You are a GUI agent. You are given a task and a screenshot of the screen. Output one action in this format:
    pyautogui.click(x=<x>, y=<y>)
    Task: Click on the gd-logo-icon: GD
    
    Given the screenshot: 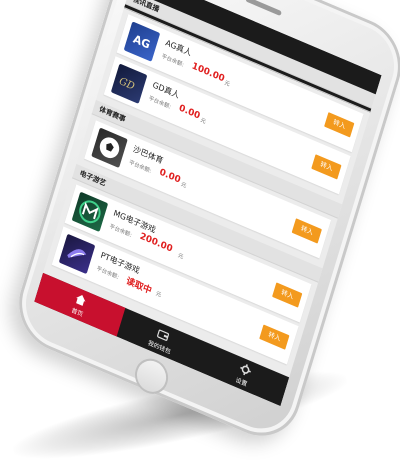 What is the action you would take?
    pyautogui.click(x=129, y=83)
    